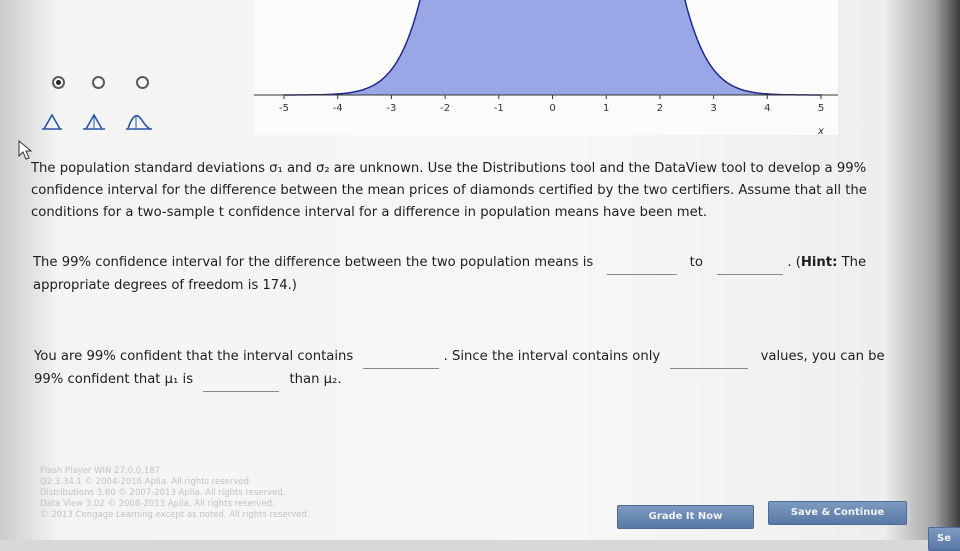  Describe the element at coordinates (97, 121) in the screenshot. I see `distribution-icons` at that location.